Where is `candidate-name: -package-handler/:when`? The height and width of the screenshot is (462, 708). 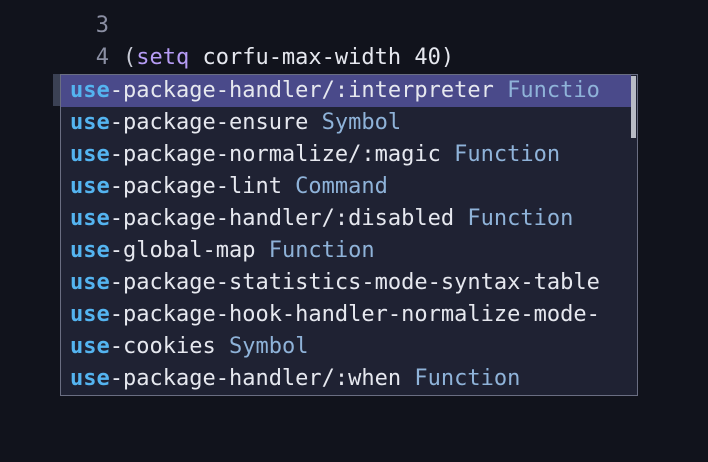
candidate-name: -package-handler/:when is located at coordinates (255, 378).